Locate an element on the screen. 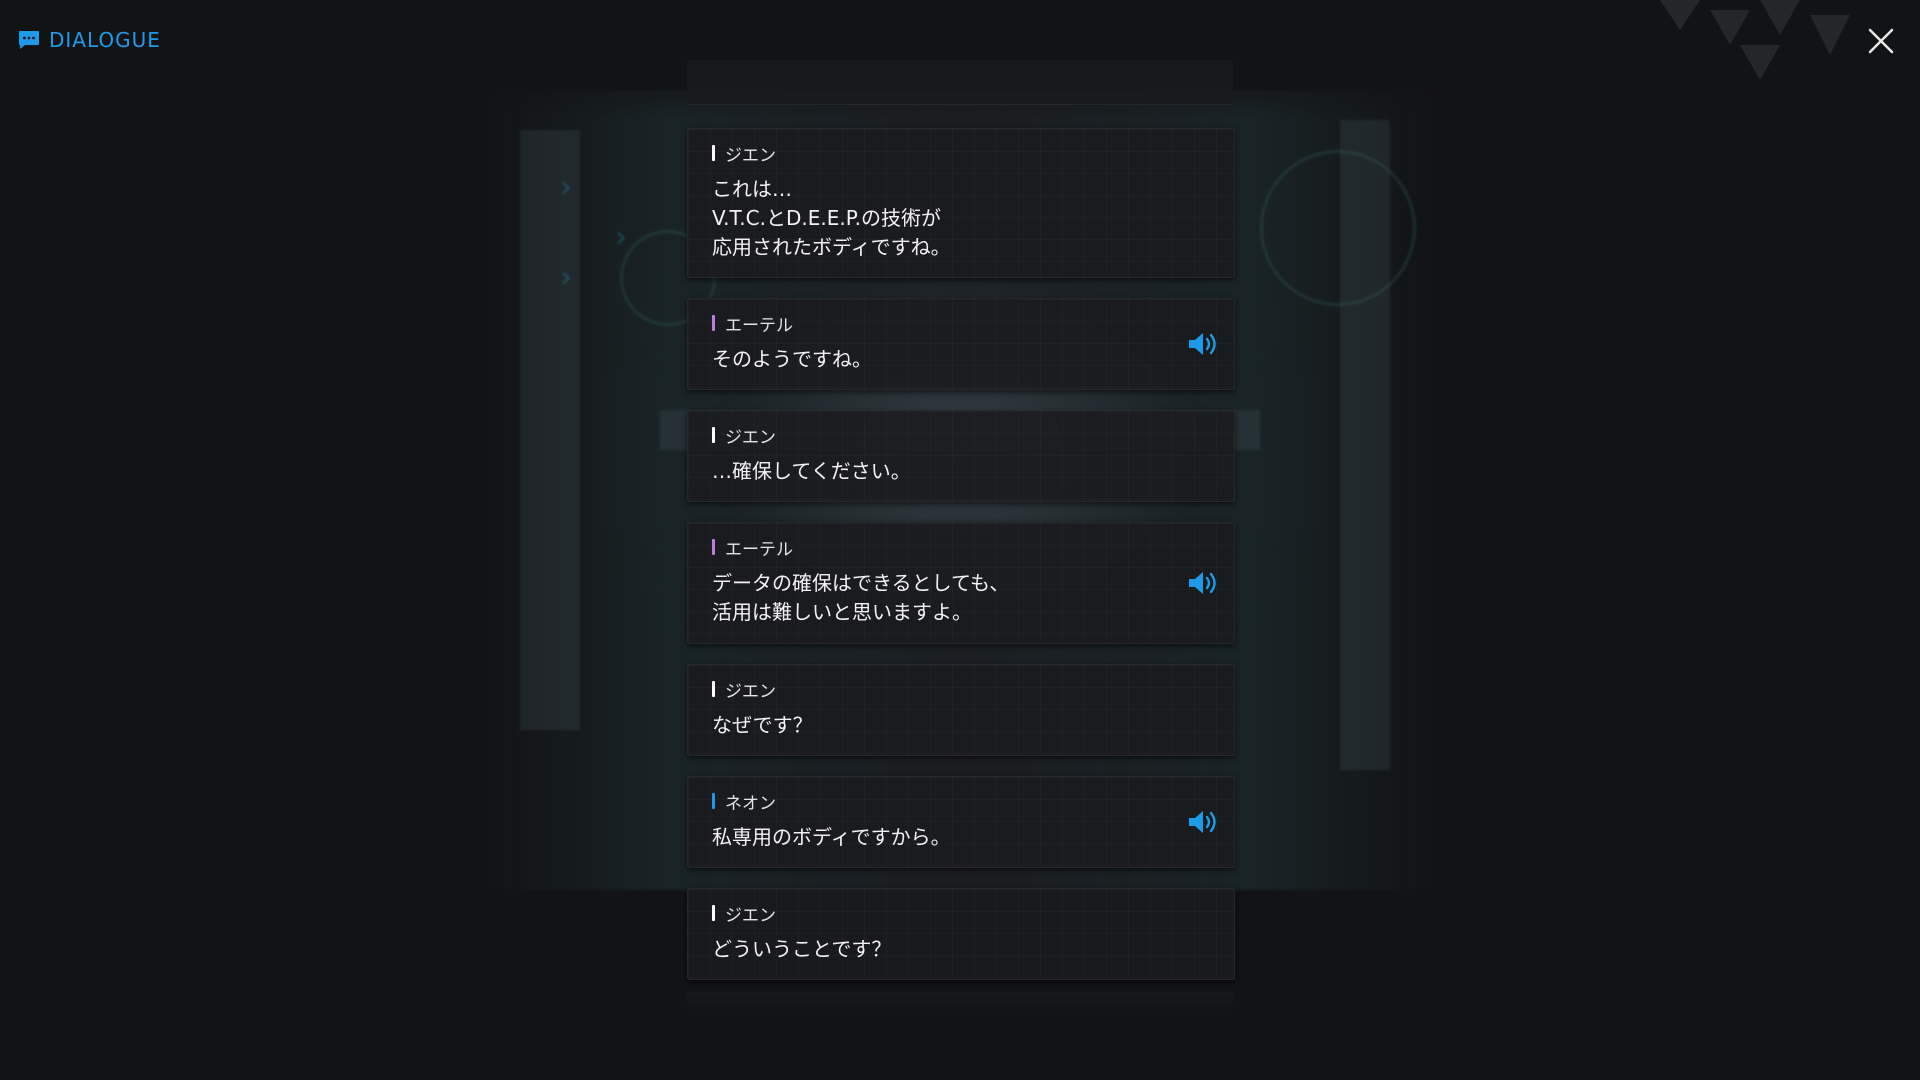  header: DIALOGUE is located at coordinates (89, 40).